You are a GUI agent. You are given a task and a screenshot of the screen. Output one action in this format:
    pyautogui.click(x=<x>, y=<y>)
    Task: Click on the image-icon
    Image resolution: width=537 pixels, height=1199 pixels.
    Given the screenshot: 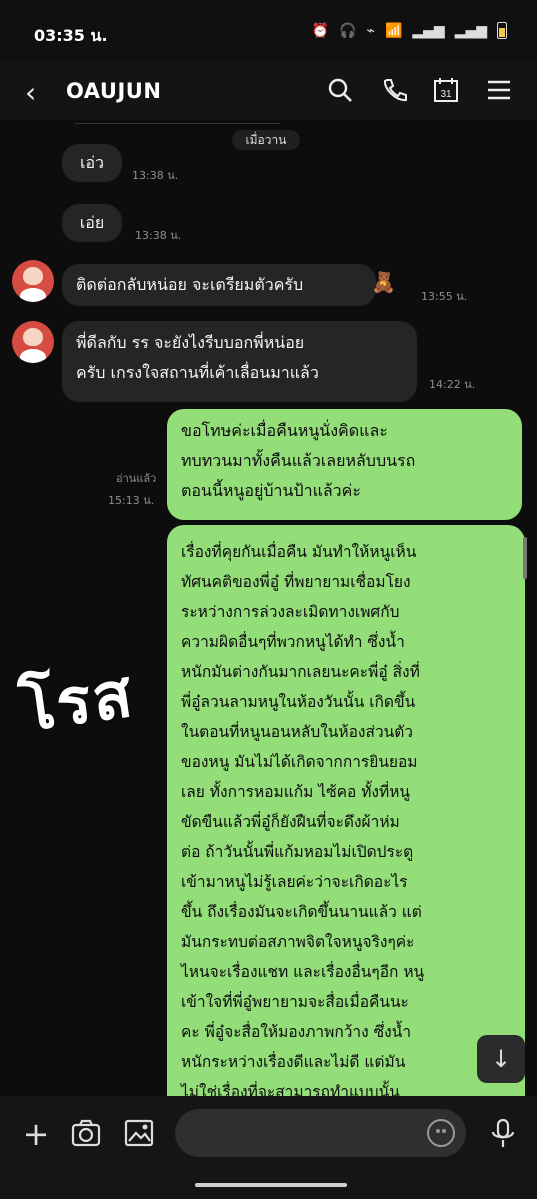 What is the action you would take?
    pyautogui.click(x=139, y=1133)
    